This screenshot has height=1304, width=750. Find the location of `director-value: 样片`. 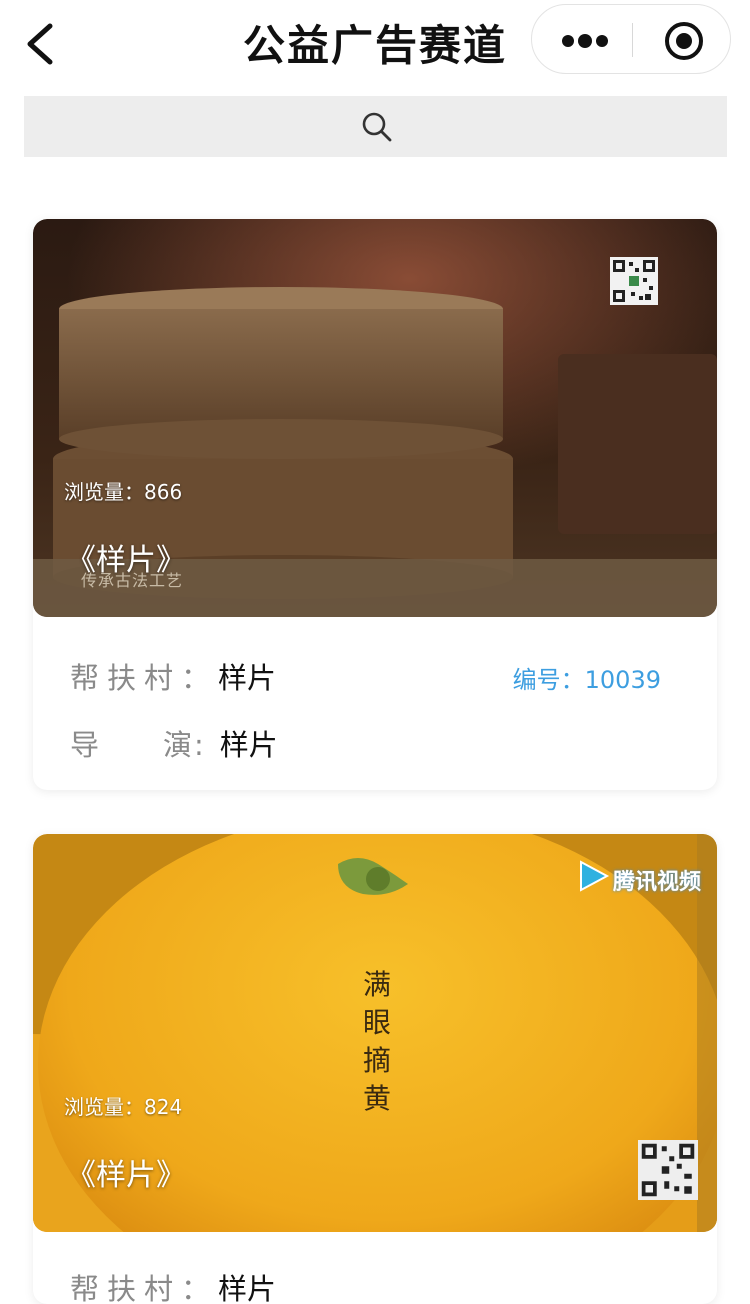

director-value: 样片 is located at coordinates (248, 745).